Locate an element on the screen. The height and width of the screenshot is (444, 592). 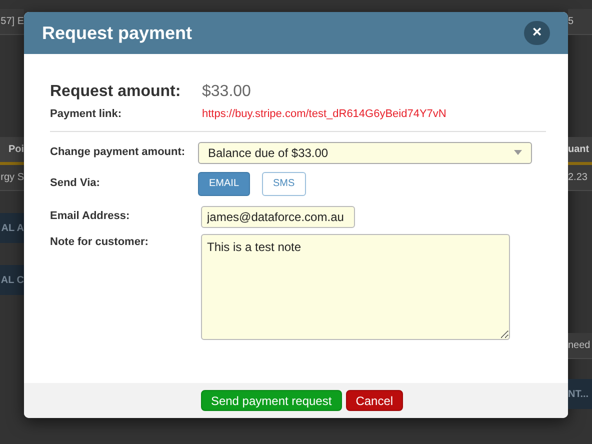
send-via-label: Send Via: is located at coordinates (75, 184).